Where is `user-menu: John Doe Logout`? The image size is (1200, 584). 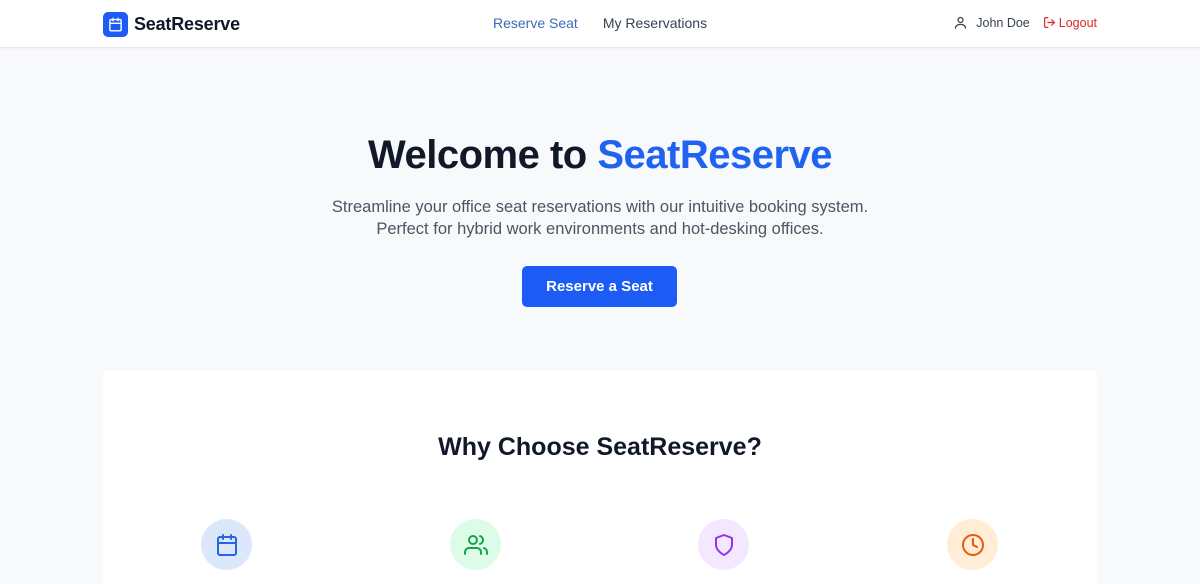
user-menu: John Doe Logout is located at coordinates (1025, 22).